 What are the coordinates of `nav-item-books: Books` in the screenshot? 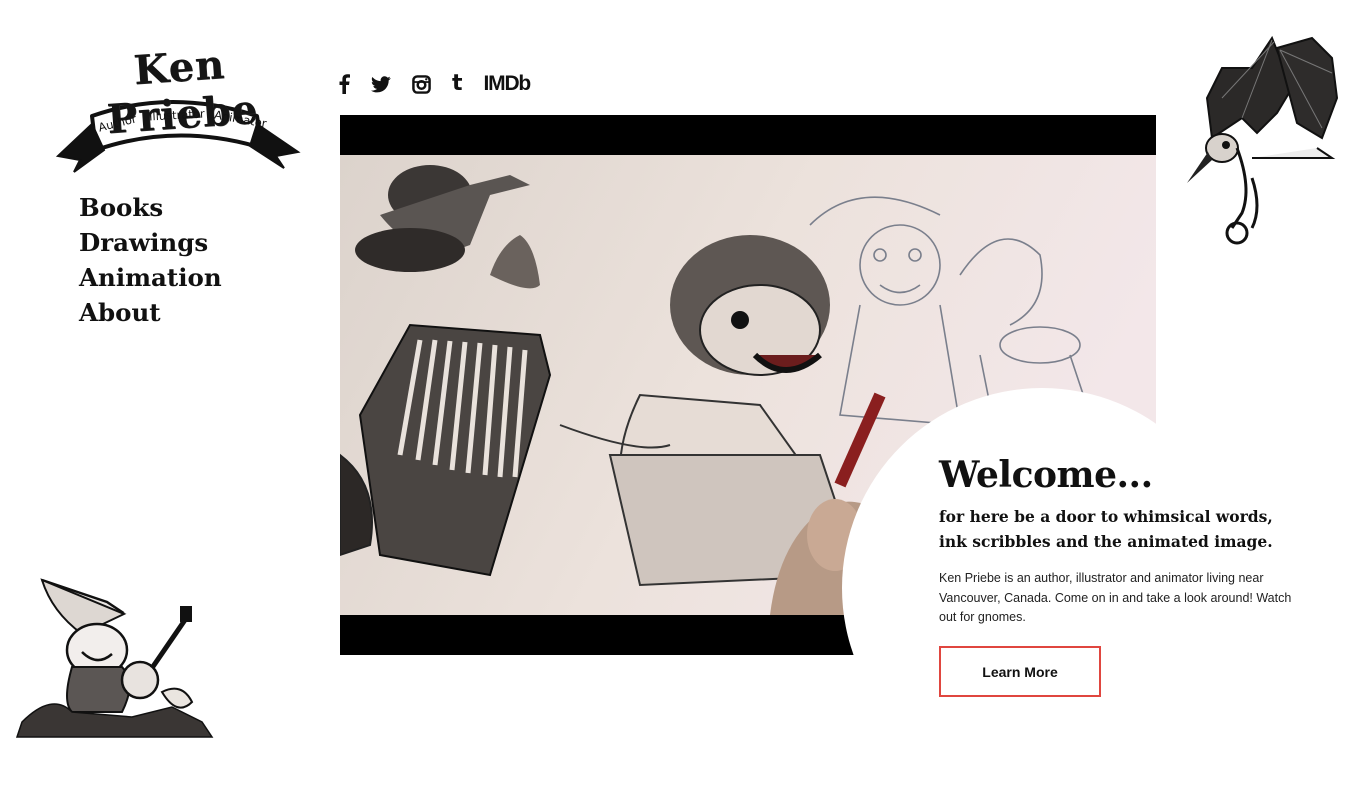 It's located at (150, 207).